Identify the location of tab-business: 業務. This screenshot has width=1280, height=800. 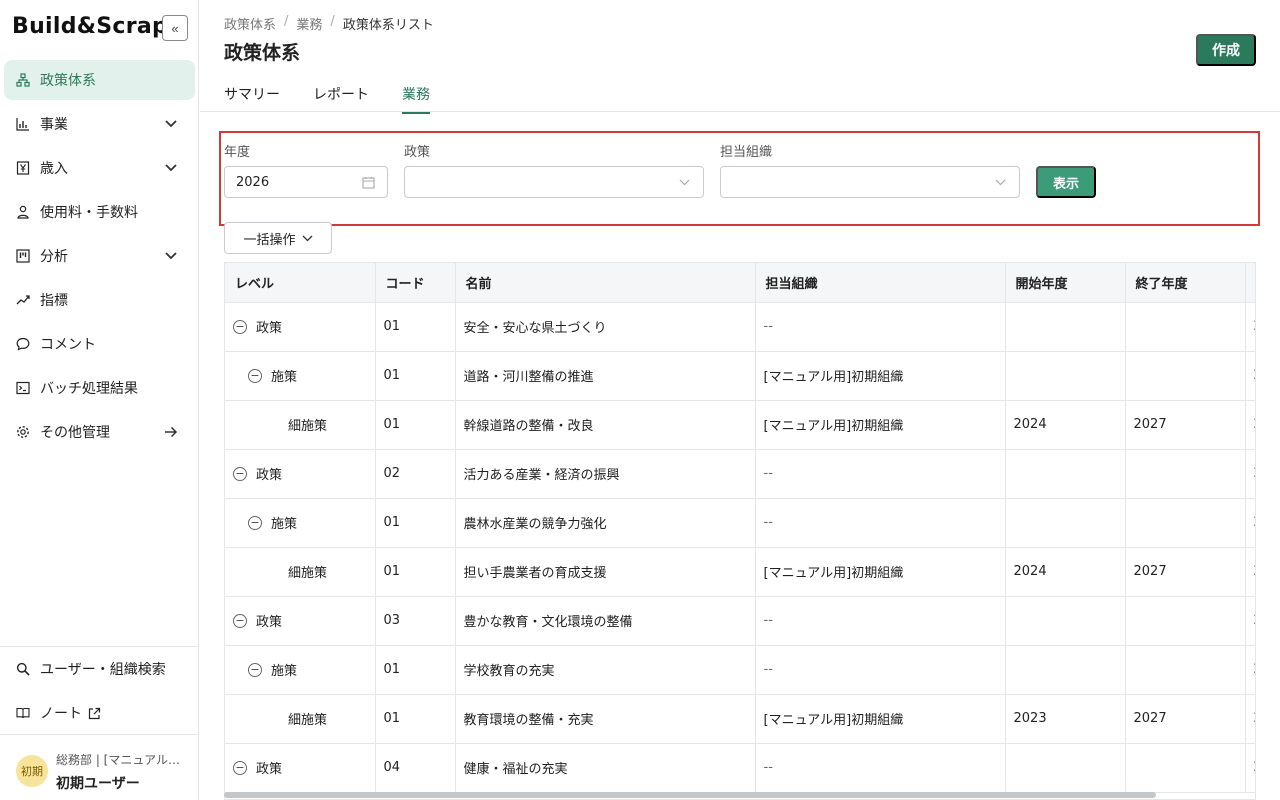
(416, 99).